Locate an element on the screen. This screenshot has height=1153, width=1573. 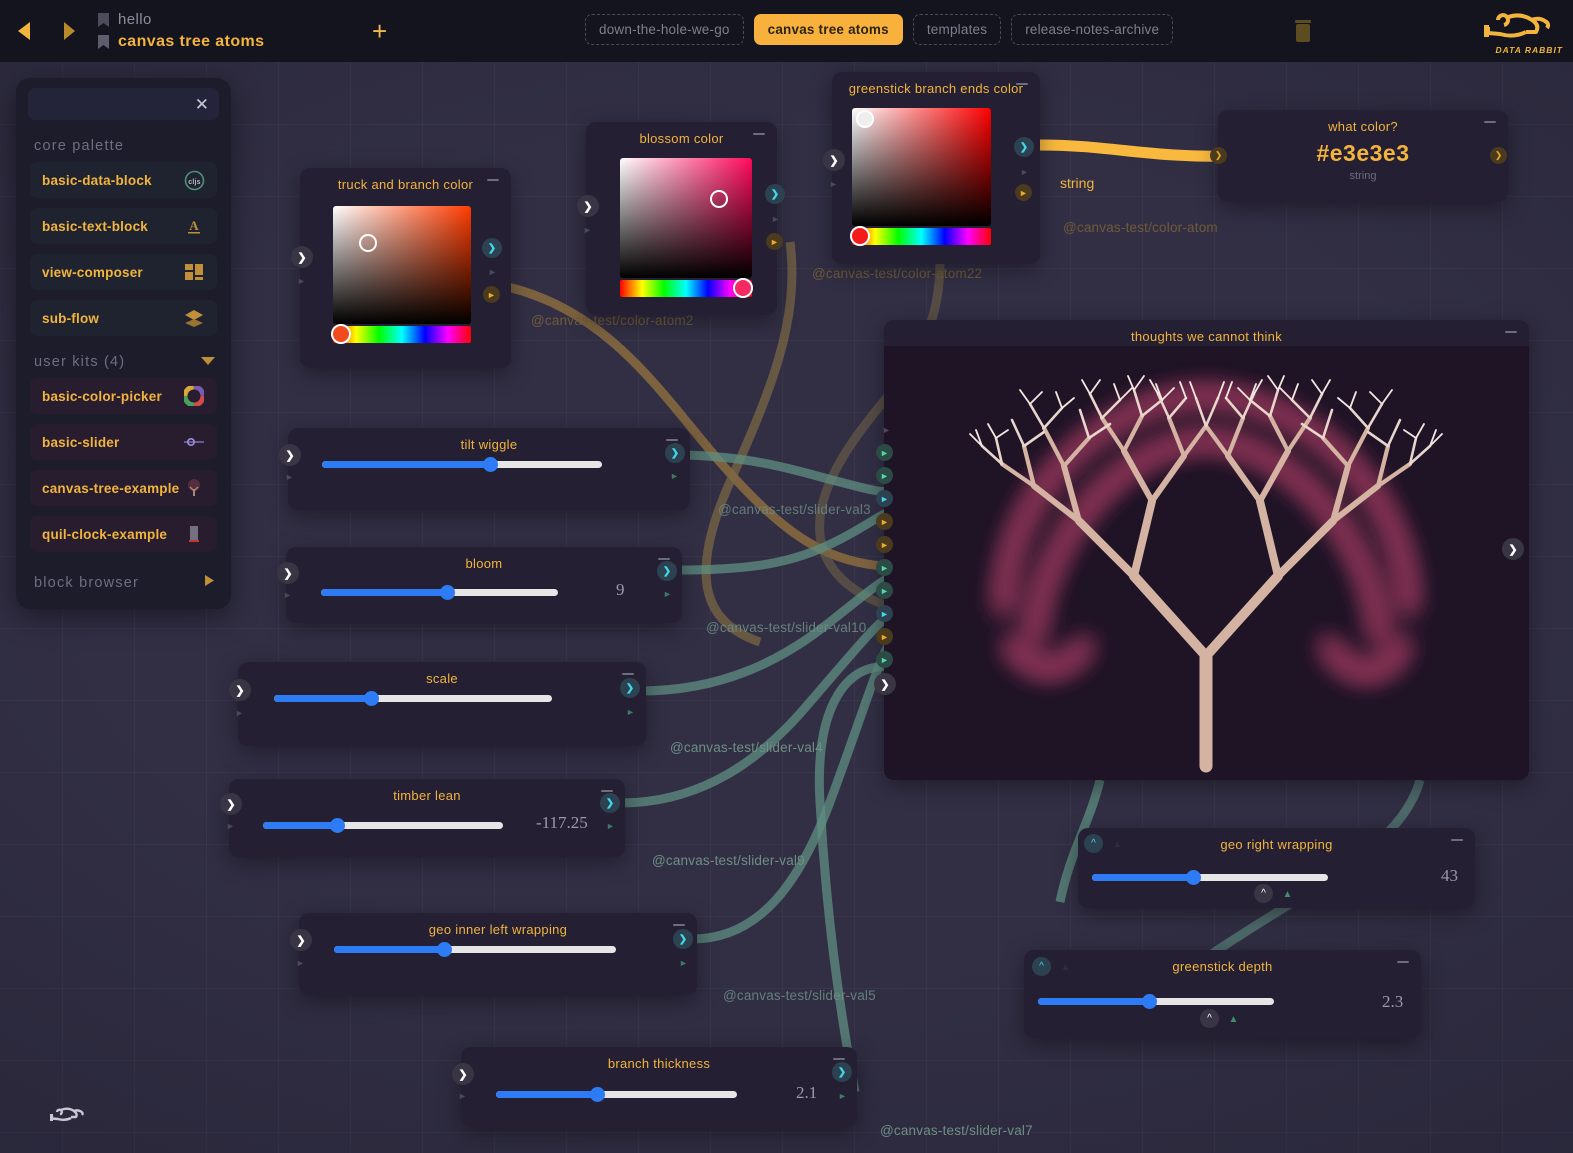
chevron-down-icon is located at coordinates (208, 362).